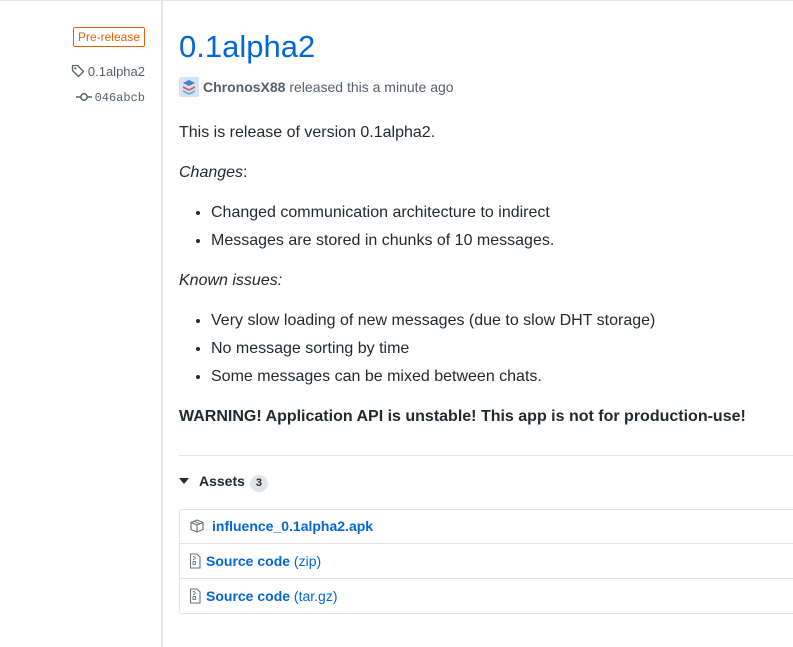  I want to click on release-description: This is release of version 0.1alpha2., so click(307, 132).